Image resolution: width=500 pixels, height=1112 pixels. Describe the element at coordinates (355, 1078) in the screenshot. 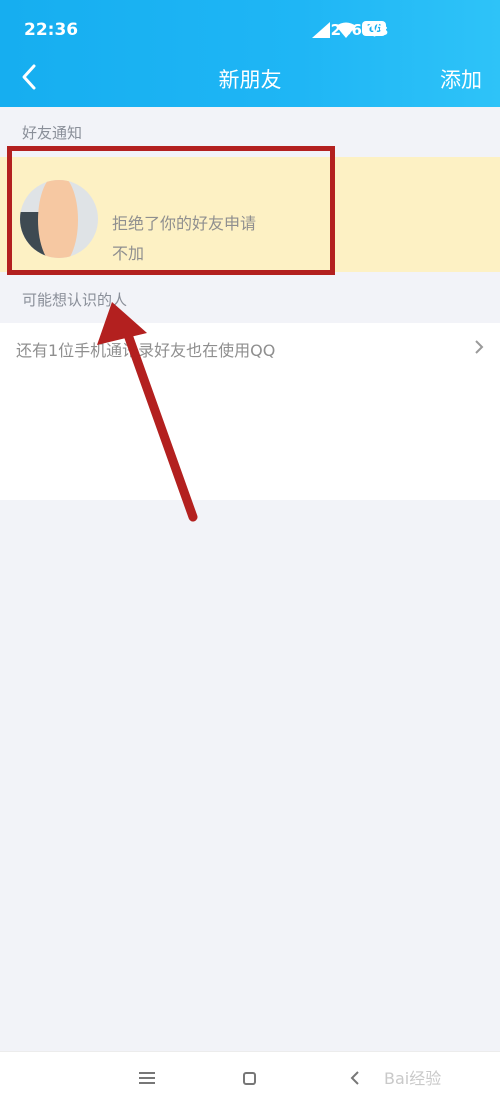

I see `nav-back-icon` at that location.